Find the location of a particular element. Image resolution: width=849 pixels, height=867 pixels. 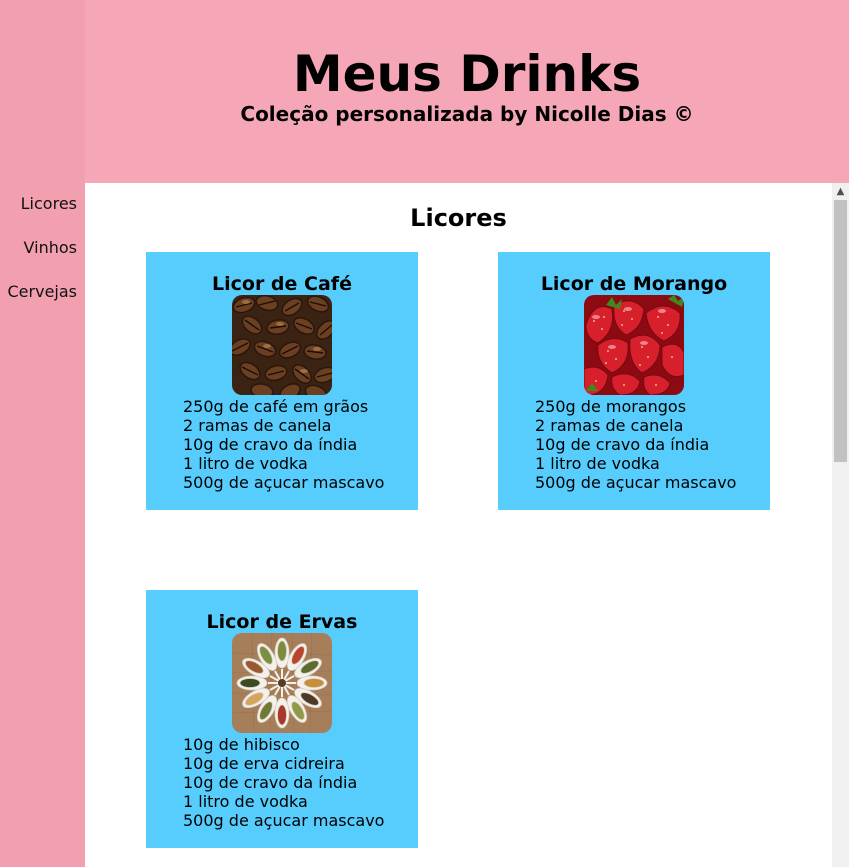

card-title: Licor de Morango is located at coordinates (634, 284).